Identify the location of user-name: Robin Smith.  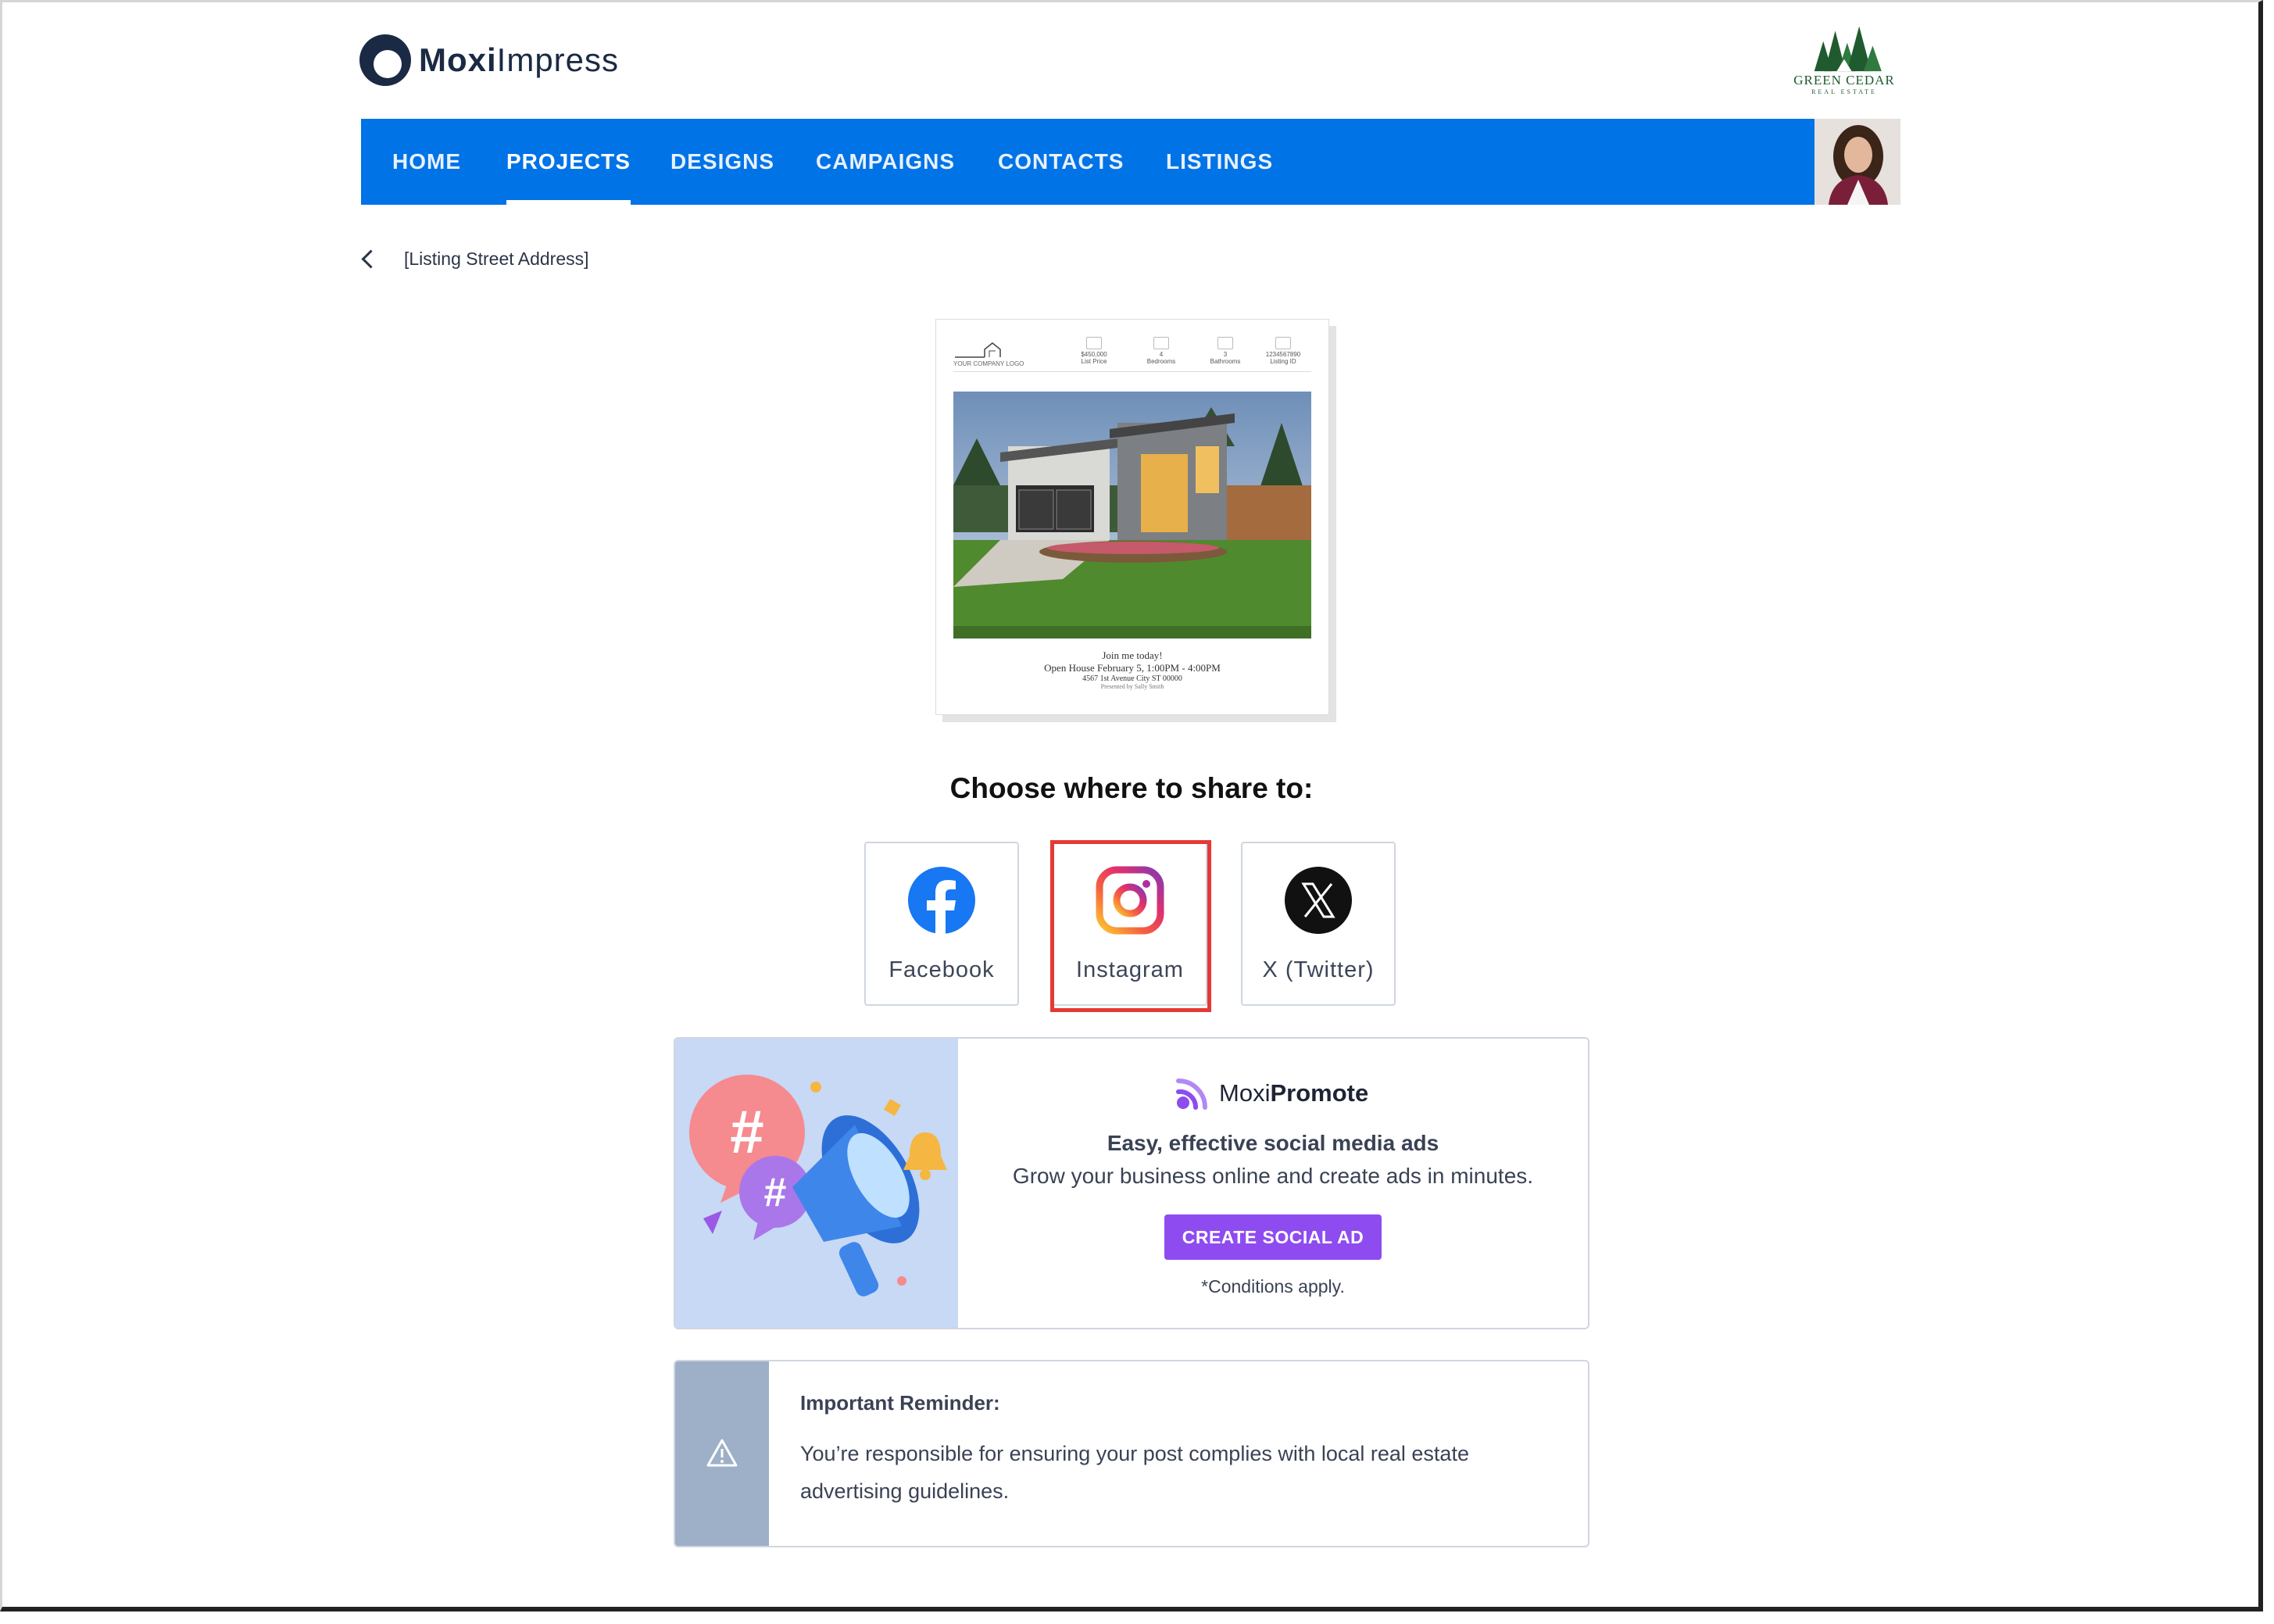
(2039, 204).